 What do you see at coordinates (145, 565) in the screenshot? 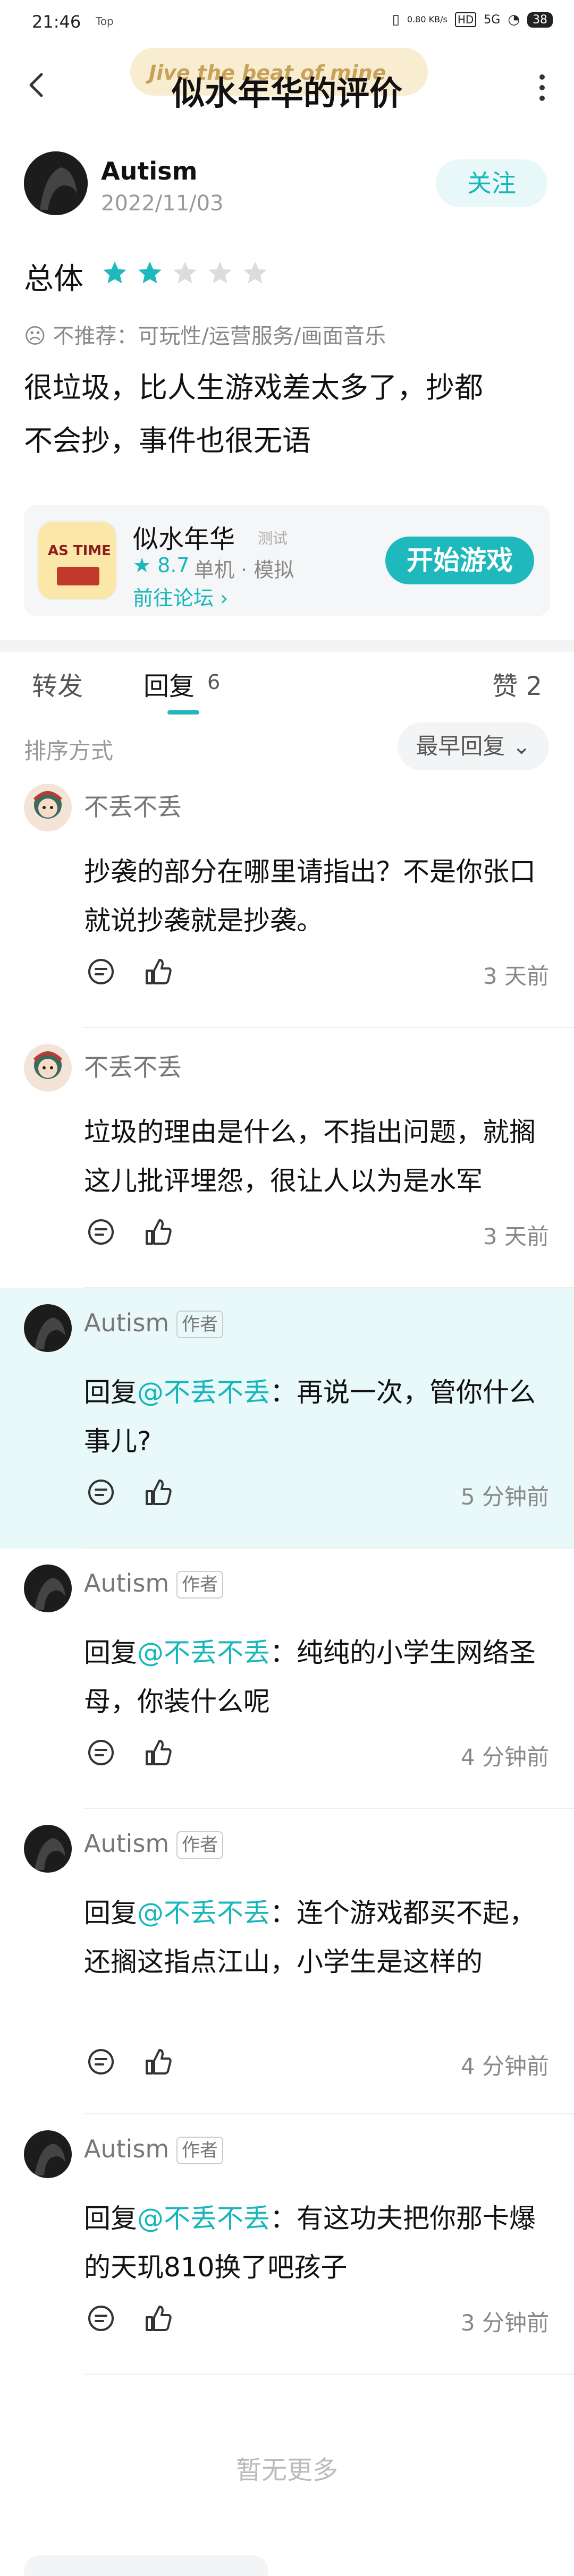
I see `small-star-icon: ★` at bounding box center [145, 565].